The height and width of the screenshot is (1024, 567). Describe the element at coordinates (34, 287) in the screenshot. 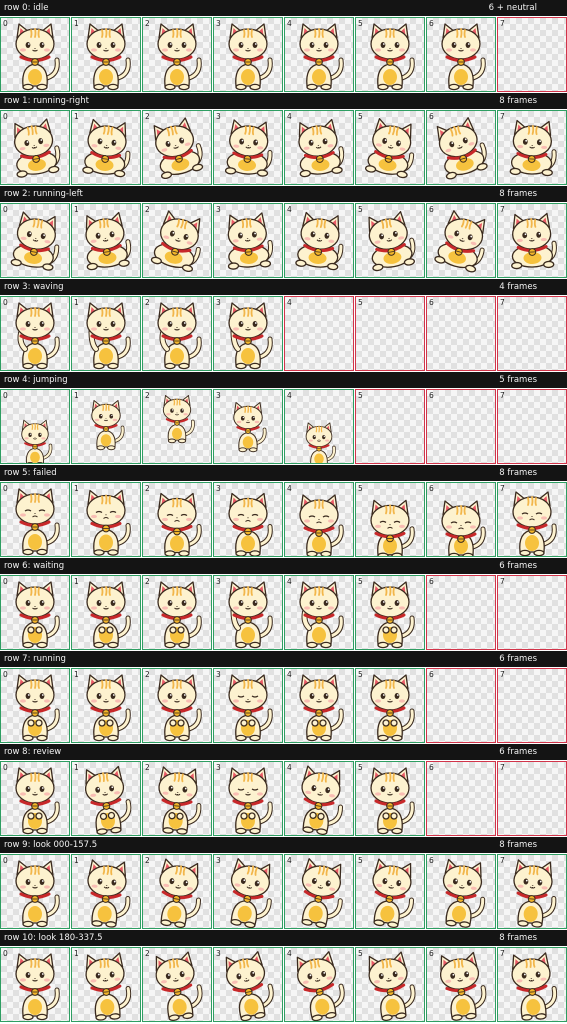

I see `row-title: row 3: waving` at that location.